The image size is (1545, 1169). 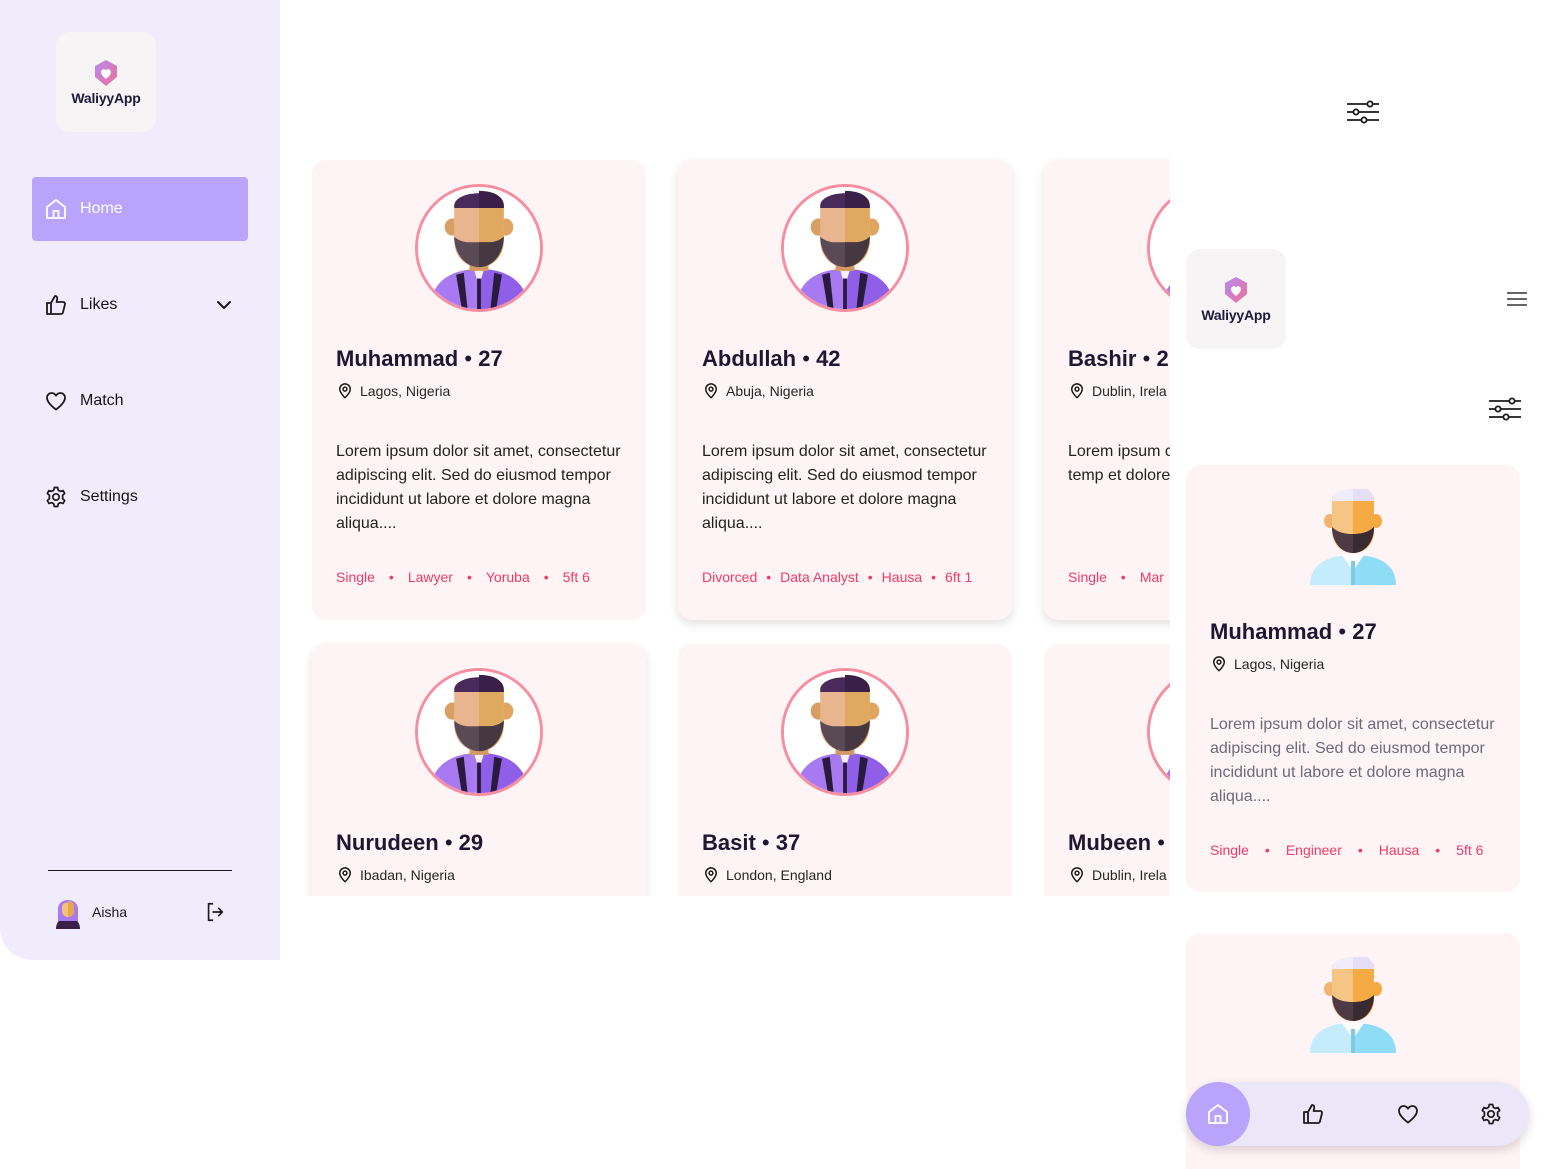 What do you see at coordinates (1116, 577) in the screenshot?
I see `profile-tags: Single • Mar` at bounding box center [1116, 577].